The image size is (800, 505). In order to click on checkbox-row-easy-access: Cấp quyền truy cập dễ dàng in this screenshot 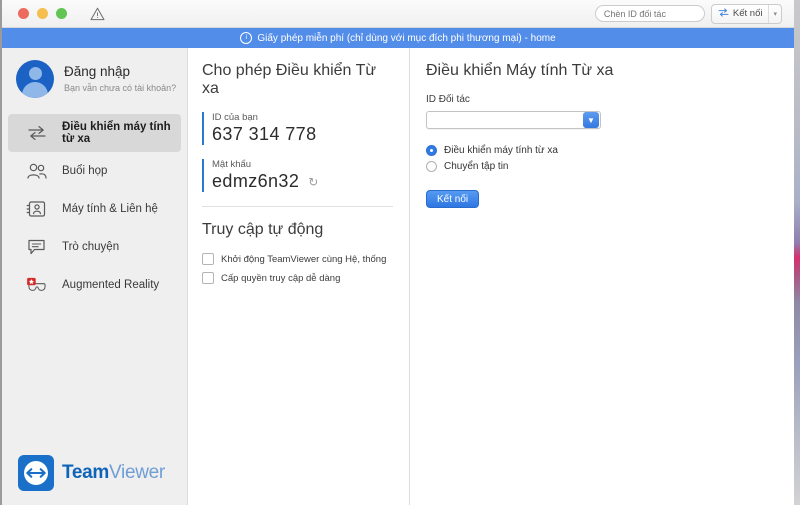, I will do `click(297, 278)`.